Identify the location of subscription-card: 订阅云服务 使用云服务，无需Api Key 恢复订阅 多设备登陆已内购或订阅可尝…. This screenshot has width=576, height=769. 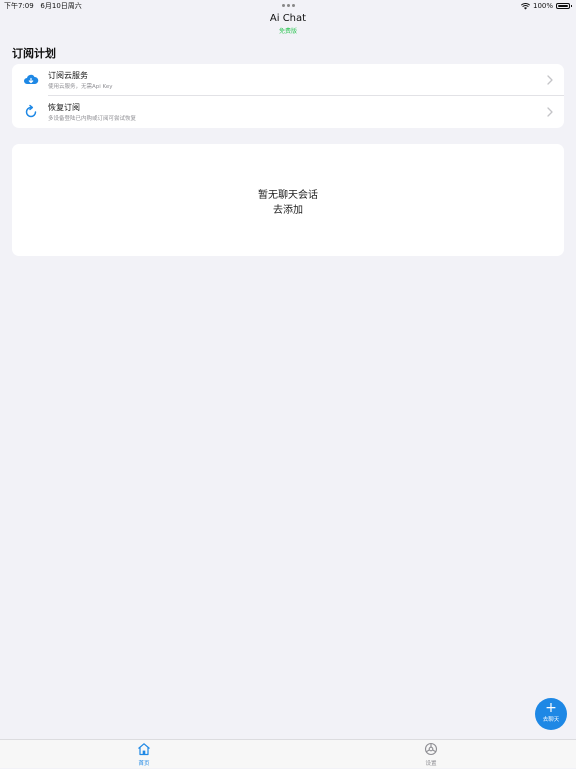
(288, 96).